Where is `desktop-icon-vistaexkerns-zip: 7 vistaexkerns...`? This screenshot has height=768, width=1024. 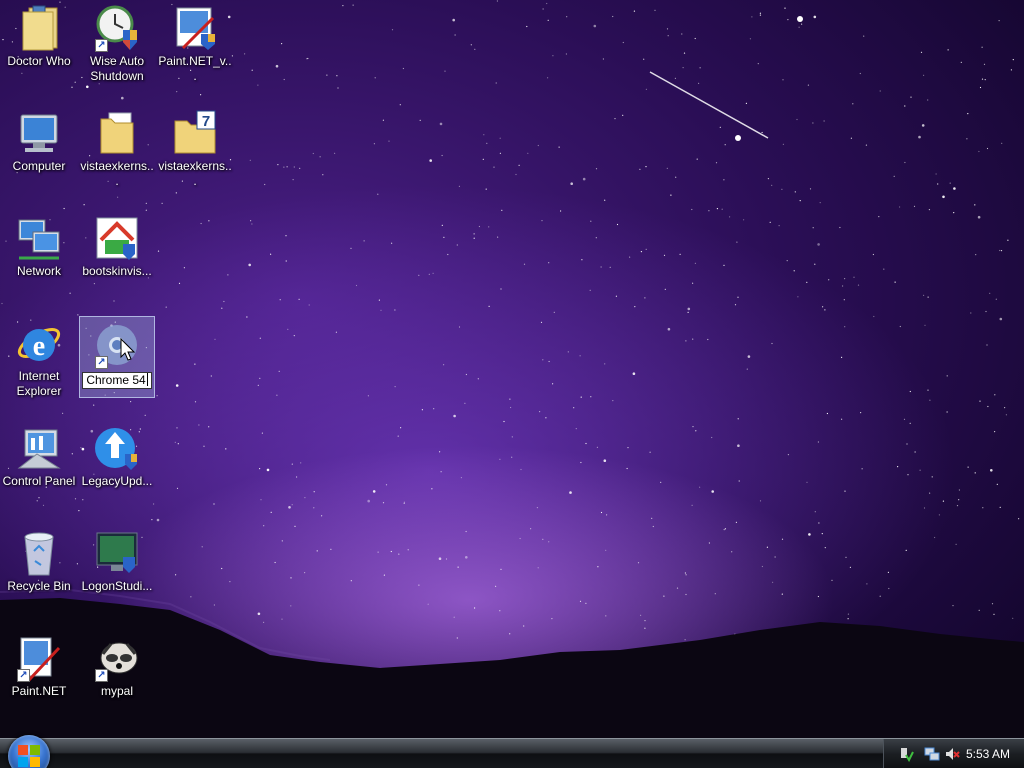
desktop-icon-vistaexkerns-zip: 7 vistaexkerns... is located at coordinates (195, 147).